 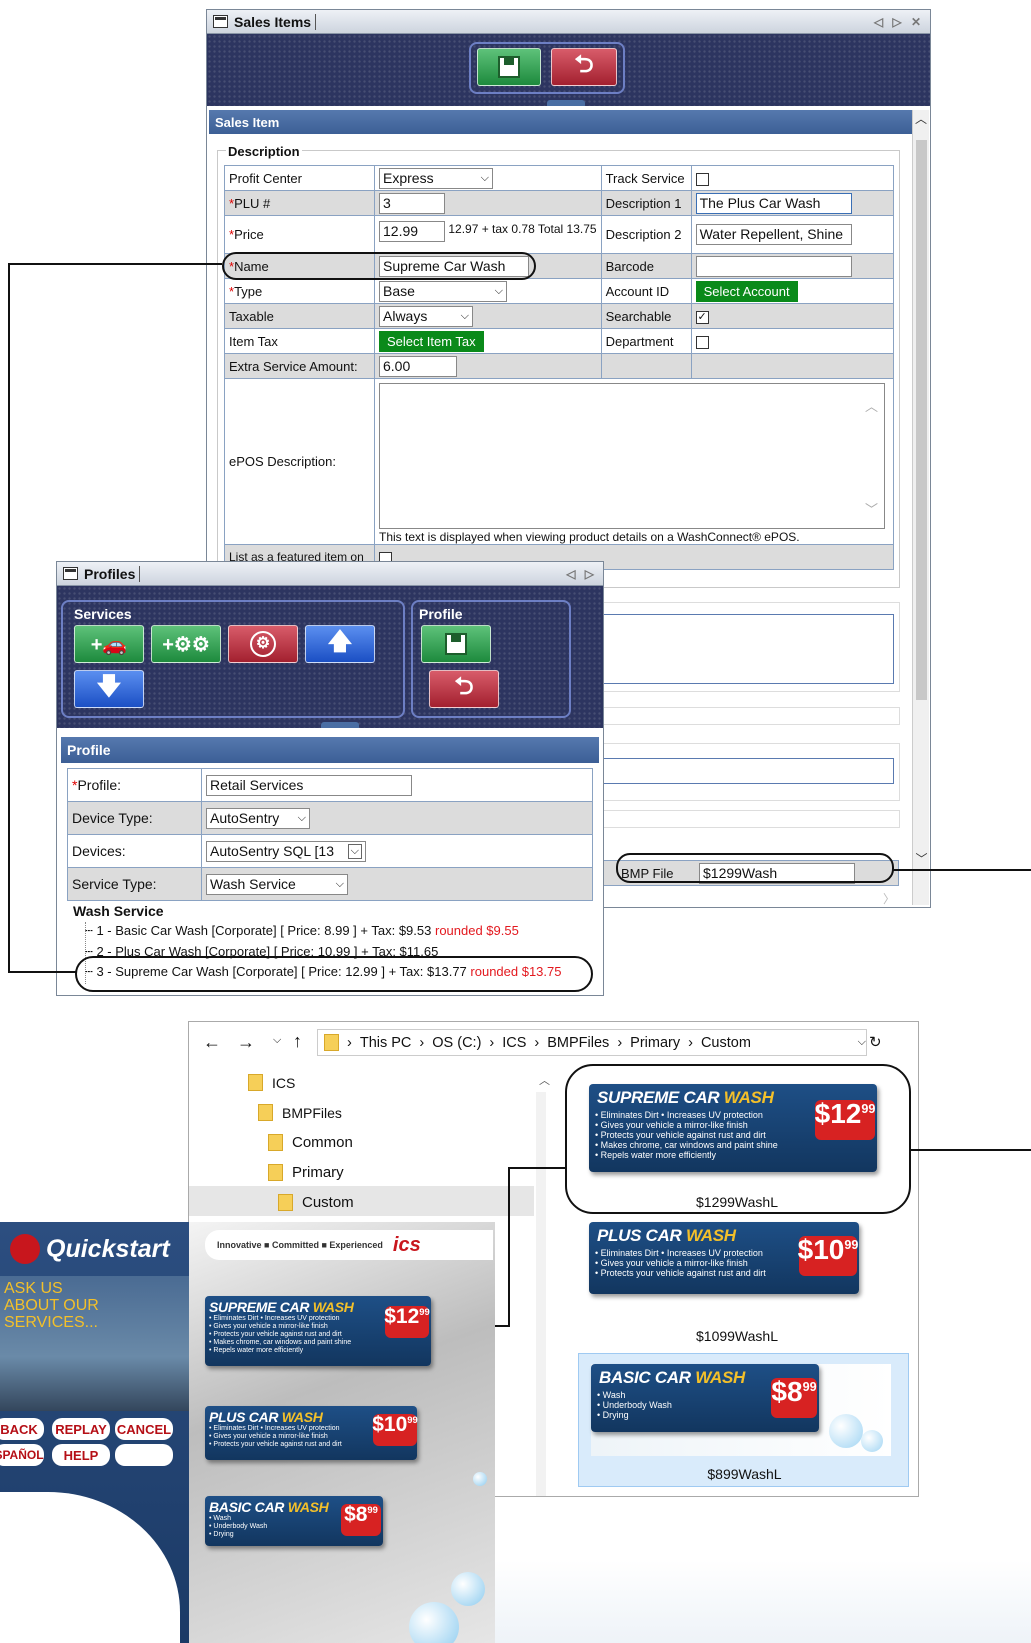 What do you see at coordinates (899, 22) in the screenshot?
I see `window-controls-icon: ◁ ▷ ✕` at bounding box center [899, 22].